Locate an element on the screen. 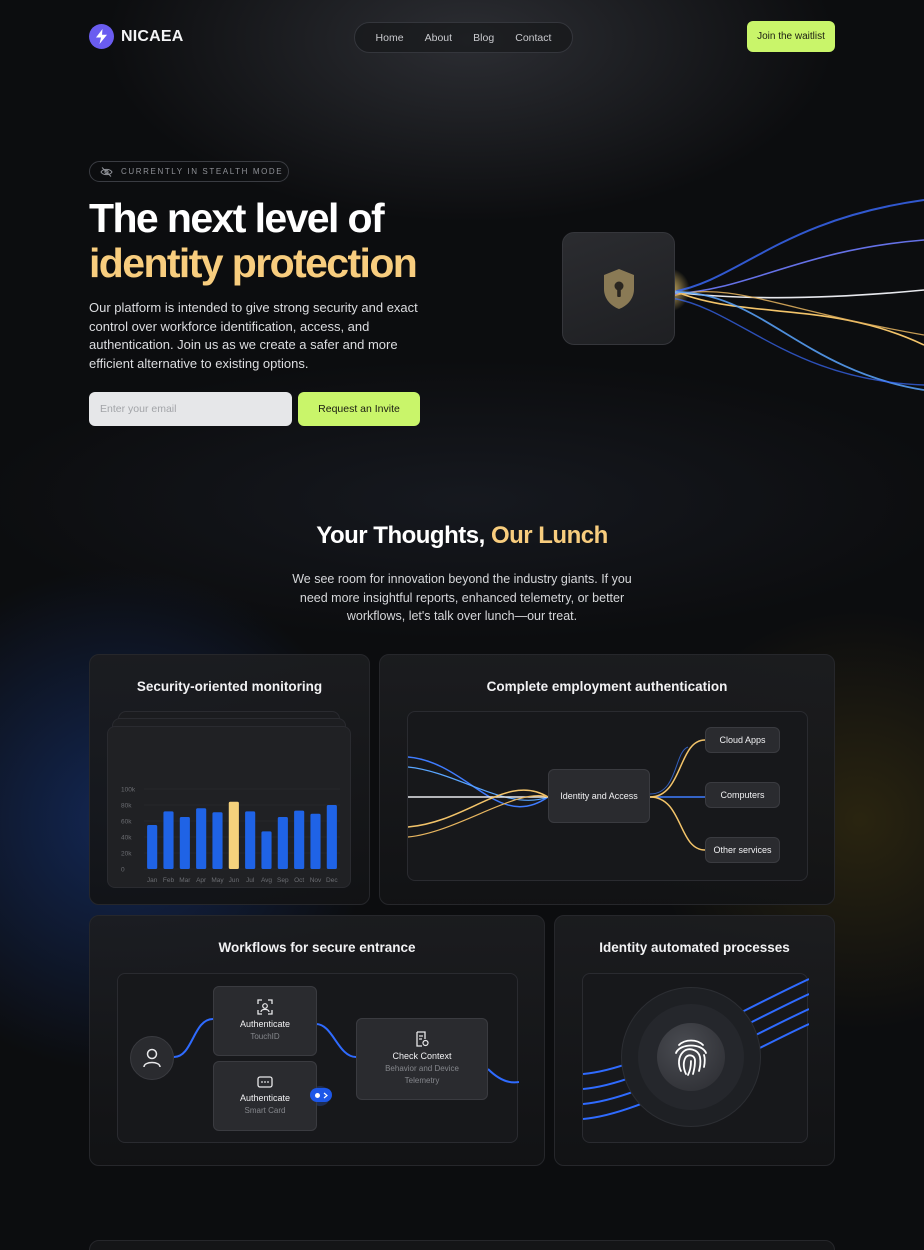 Image resolution: width=924 pixels, height=1250 pixels. check-context-title: Check Context is located at coordinates (422, 1056).